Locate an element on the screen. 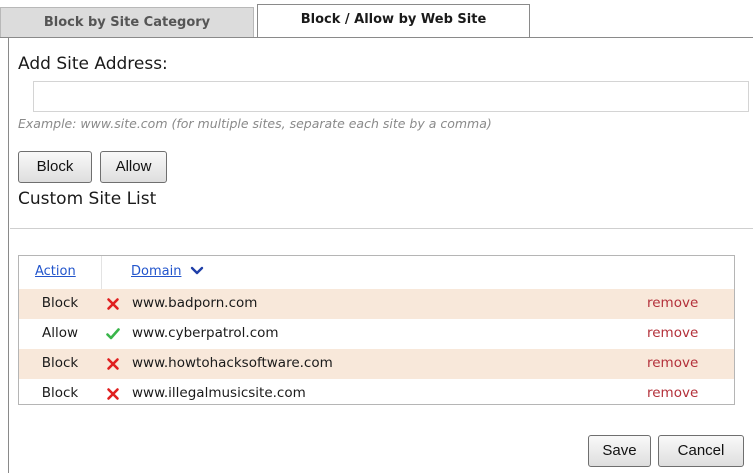  allow-button: Allow is located at coordinates (133, 167).